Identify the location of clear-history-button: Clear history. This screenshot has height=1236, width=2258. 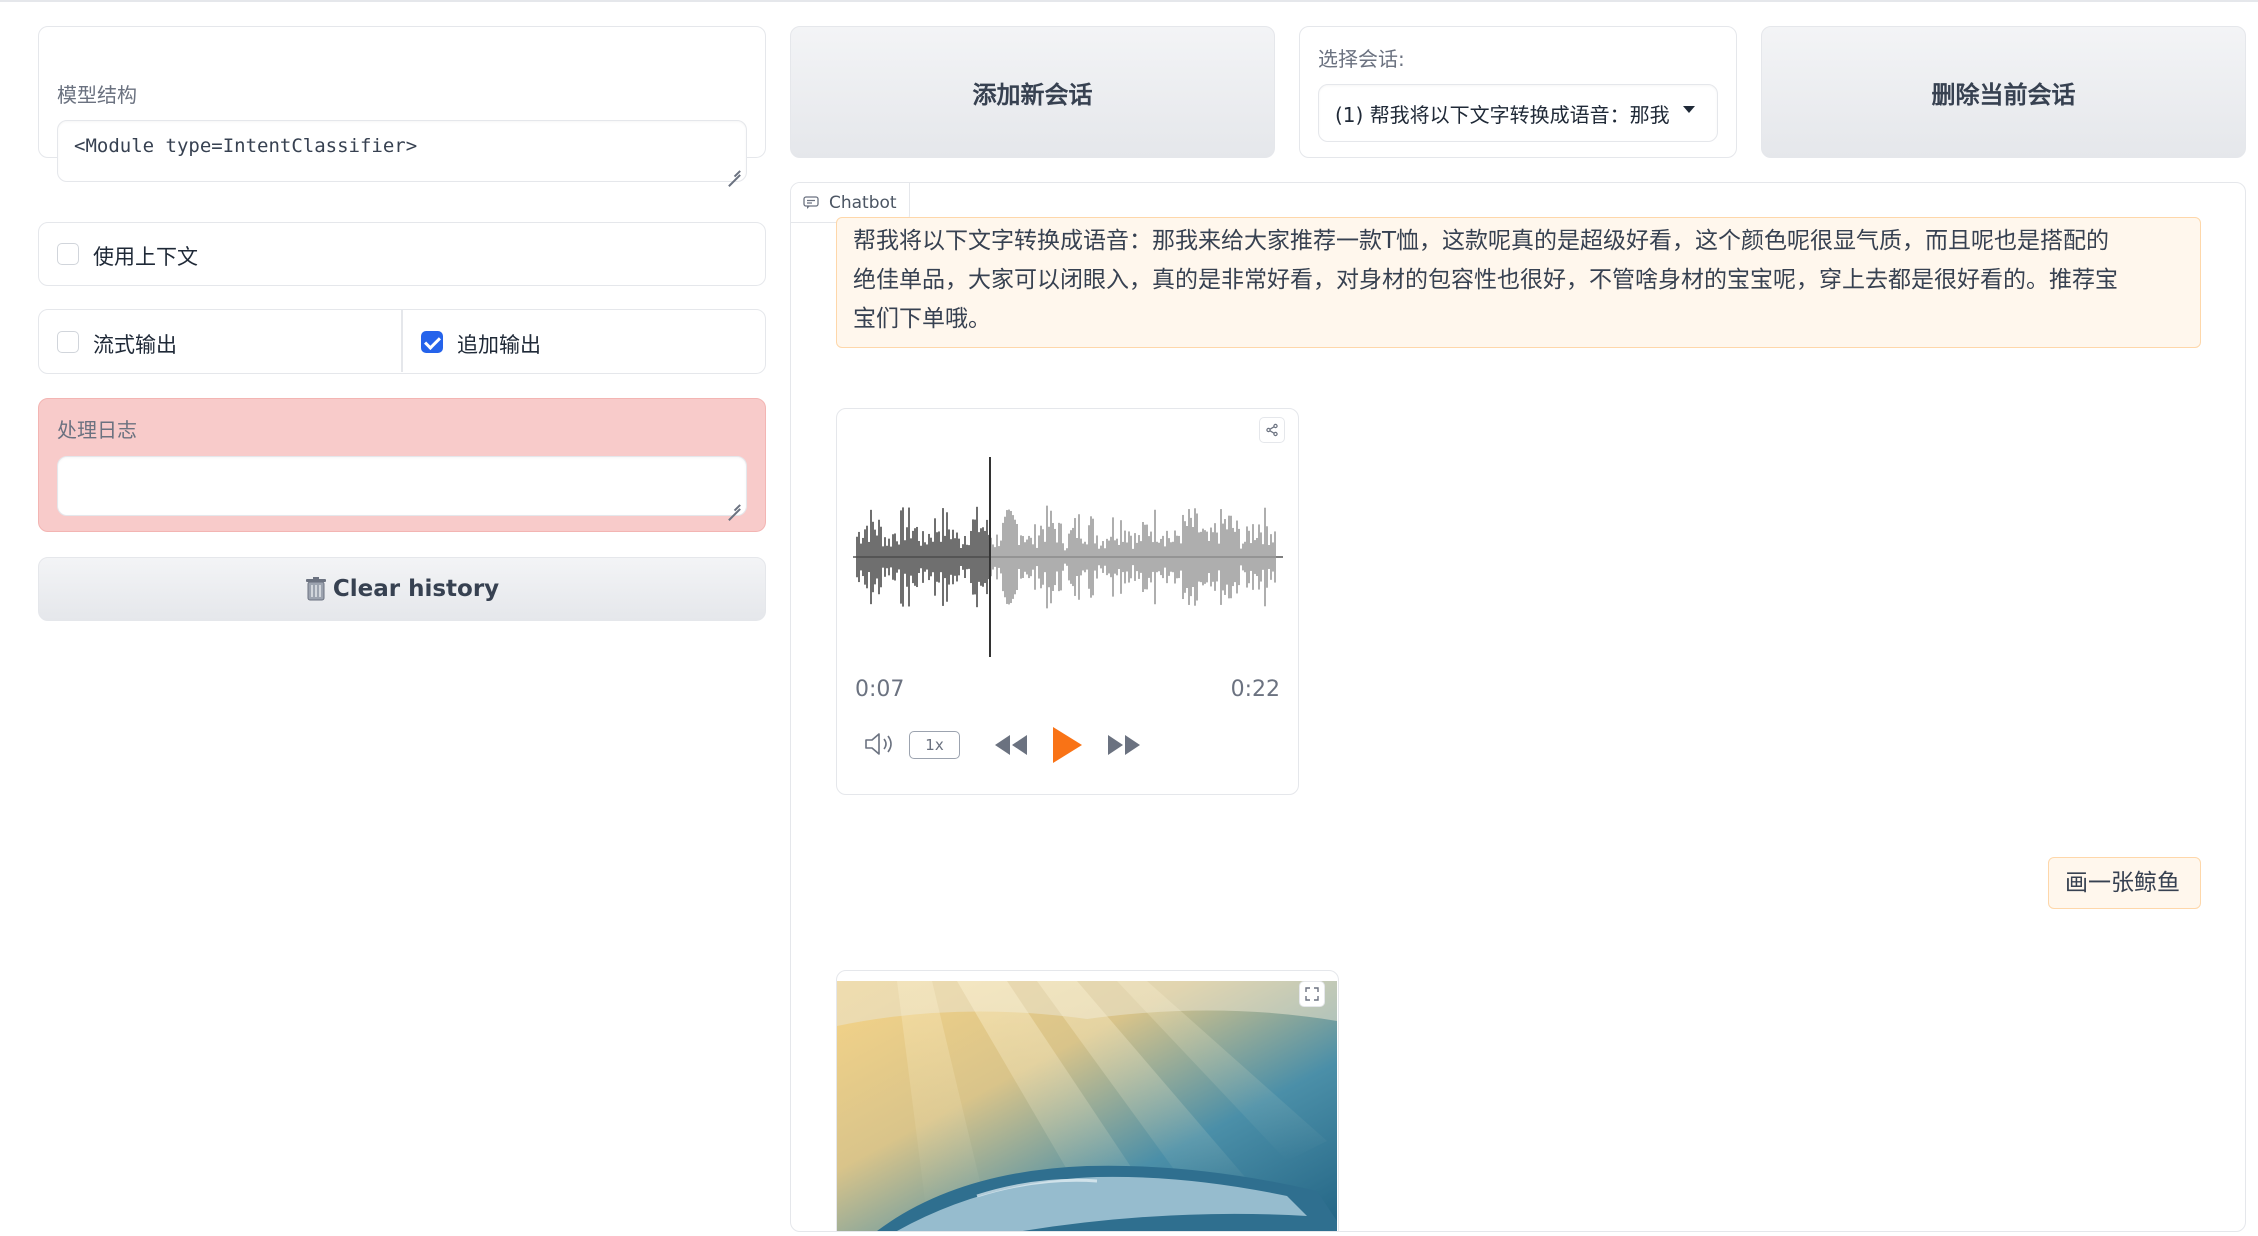
(402, 589).